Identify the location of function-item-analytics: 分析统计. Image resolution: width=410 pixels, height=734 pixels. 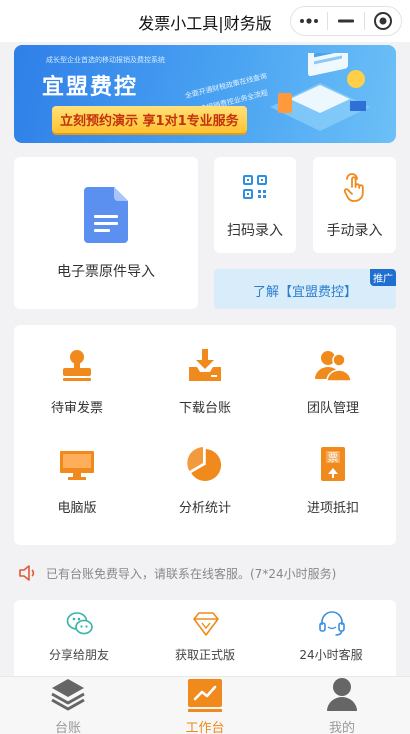
(205, 487).